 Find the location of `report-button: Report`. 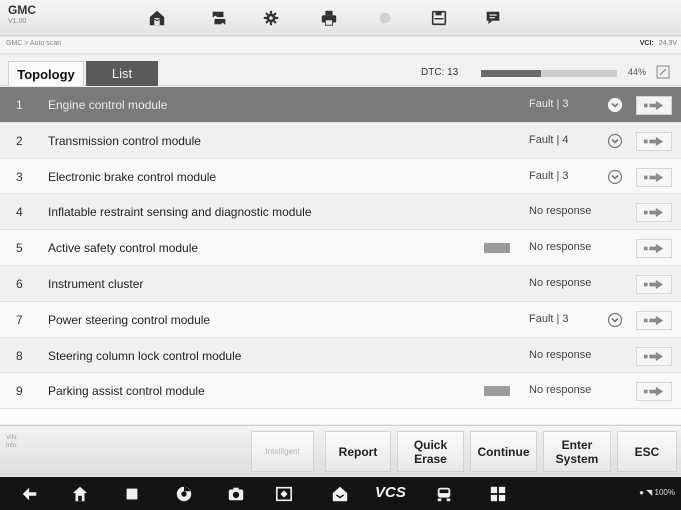

report-button: Report is located at coordinates (358, 451).